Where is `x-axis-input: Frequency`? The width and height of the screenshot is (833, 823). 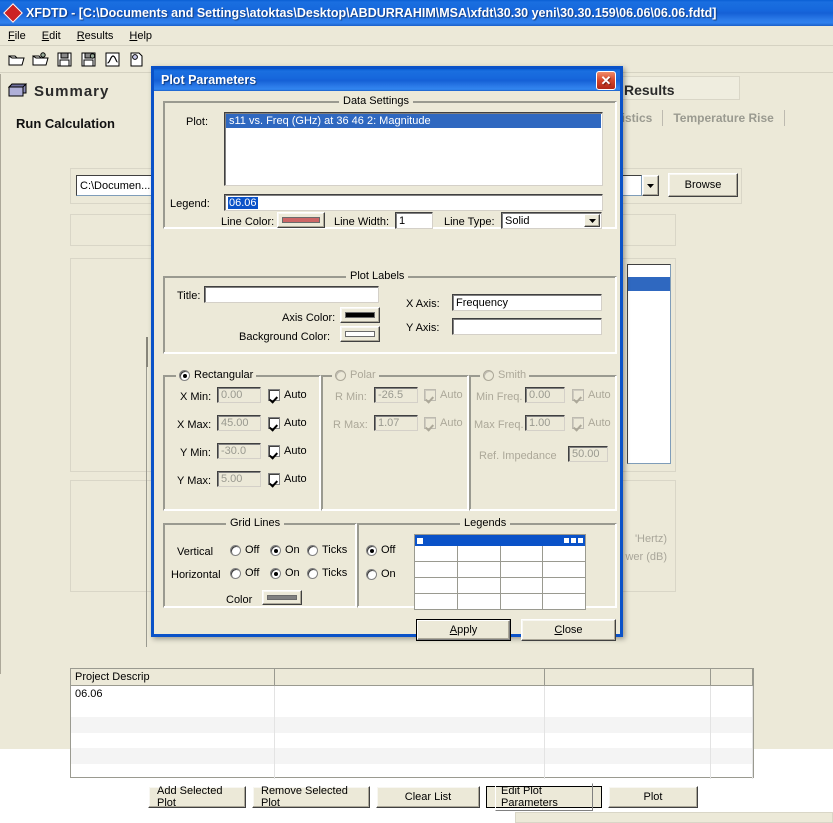 x-axis-input: Frequency is located at coordinates (527, 302).